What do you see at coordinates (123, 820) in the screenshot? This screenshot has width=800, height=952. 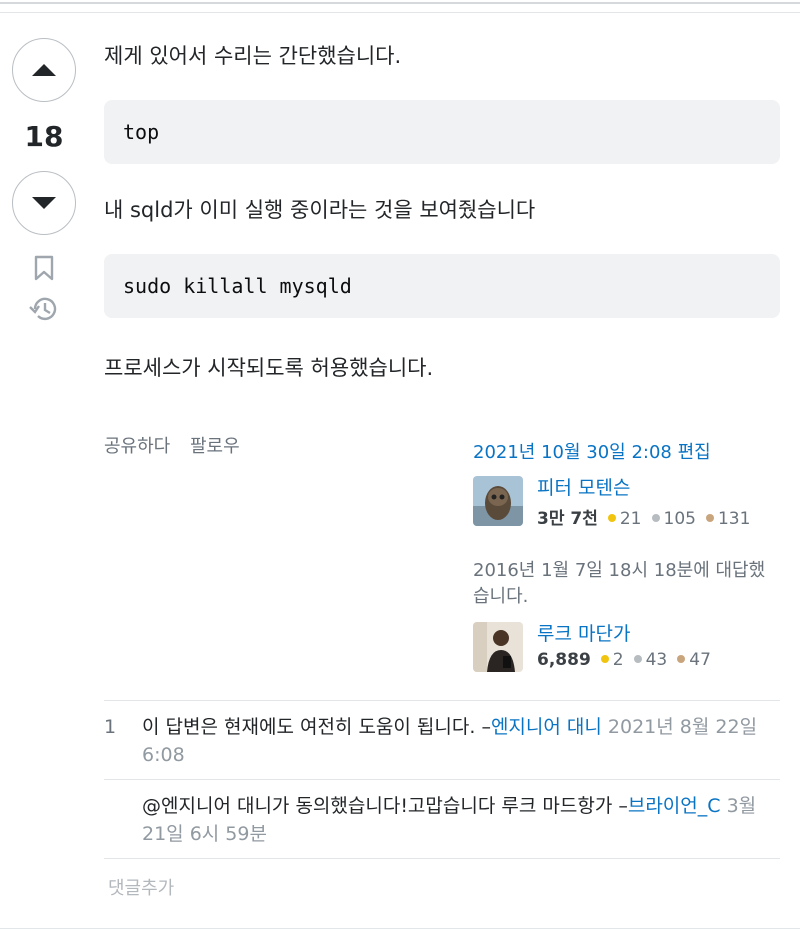 I see `comment-score` at bounding box center [123, 820].